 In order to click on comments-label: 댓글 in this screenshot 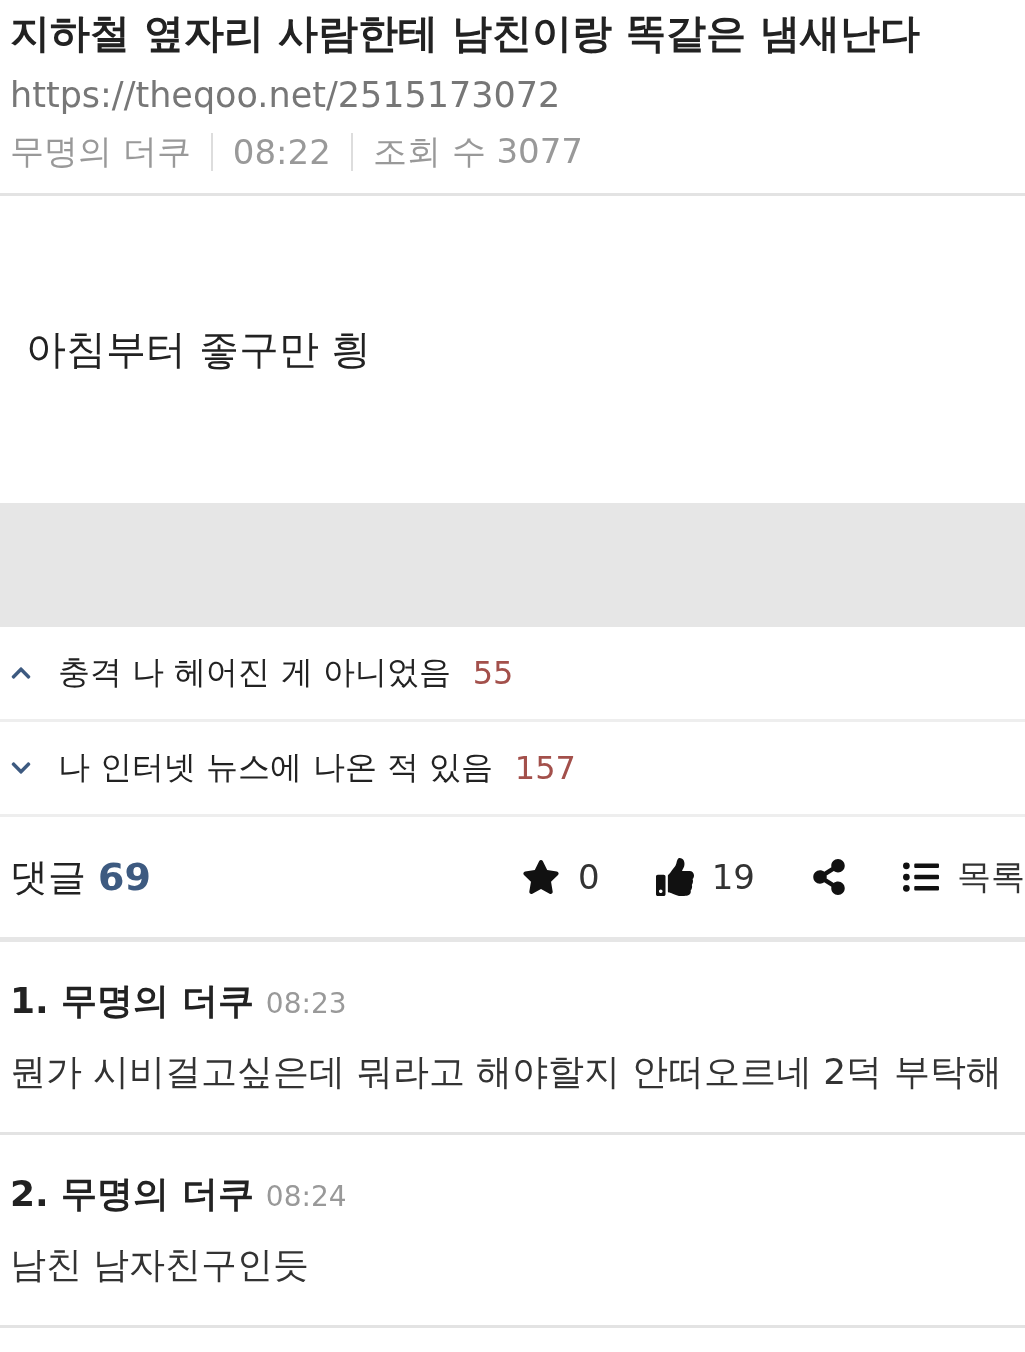, I will do `click(48, 877)`.